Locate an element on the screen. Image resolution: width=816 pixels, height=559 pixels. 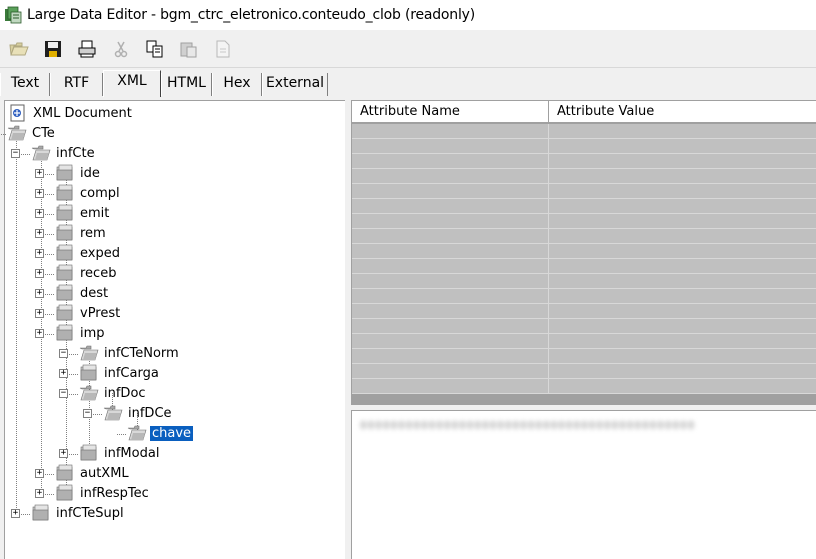
tree-node-infctesupl: infCTeSupl is located at coordinates (78, 513).